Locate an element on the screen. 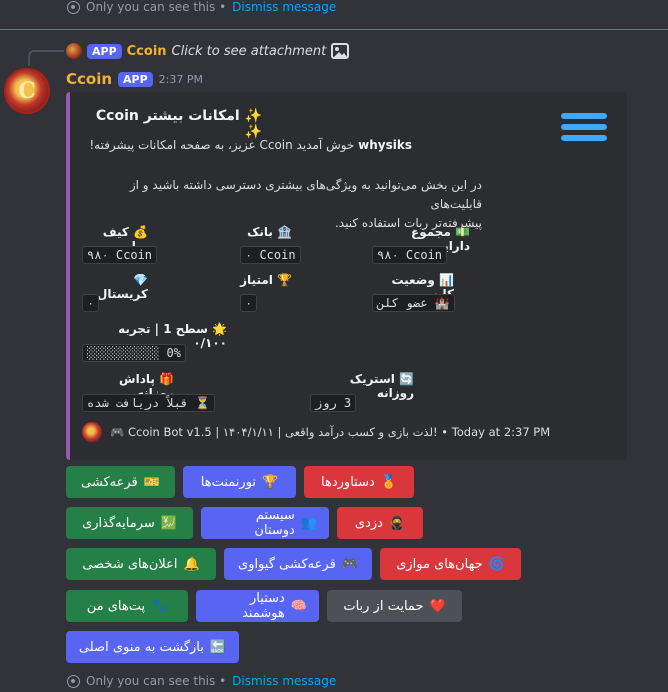 The height and width of the screenshot is (692, 668). tournaments-button: 🏆 تورنمنت‌ها is located at coordinates (239, 482).